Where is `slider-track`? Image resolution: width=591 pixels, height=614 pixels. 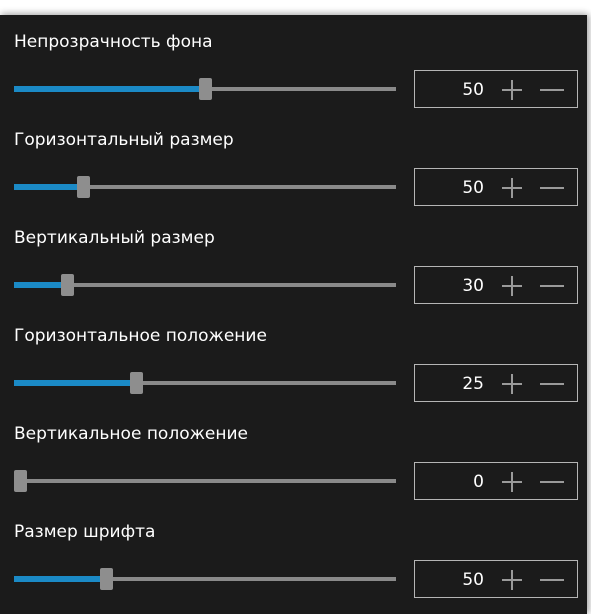 slider-track is located at coordinates (205, 481).